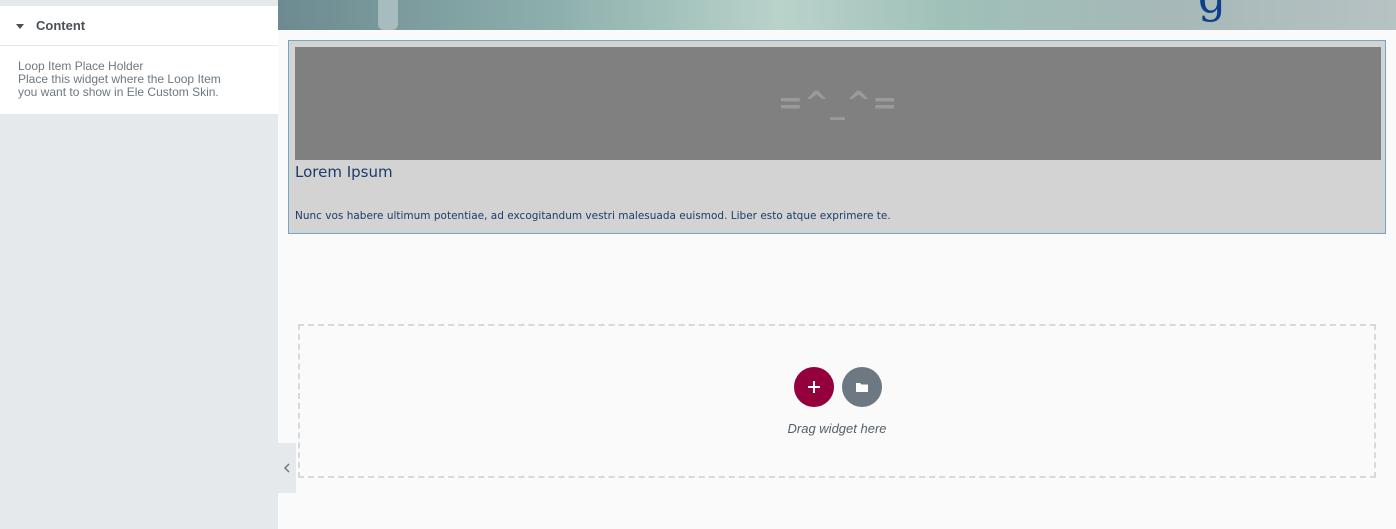 The image size is (1396, 529). Describe the element at coordinates (139, 26) in the screenshot. I see `content-section-toggle: Content` at that location.